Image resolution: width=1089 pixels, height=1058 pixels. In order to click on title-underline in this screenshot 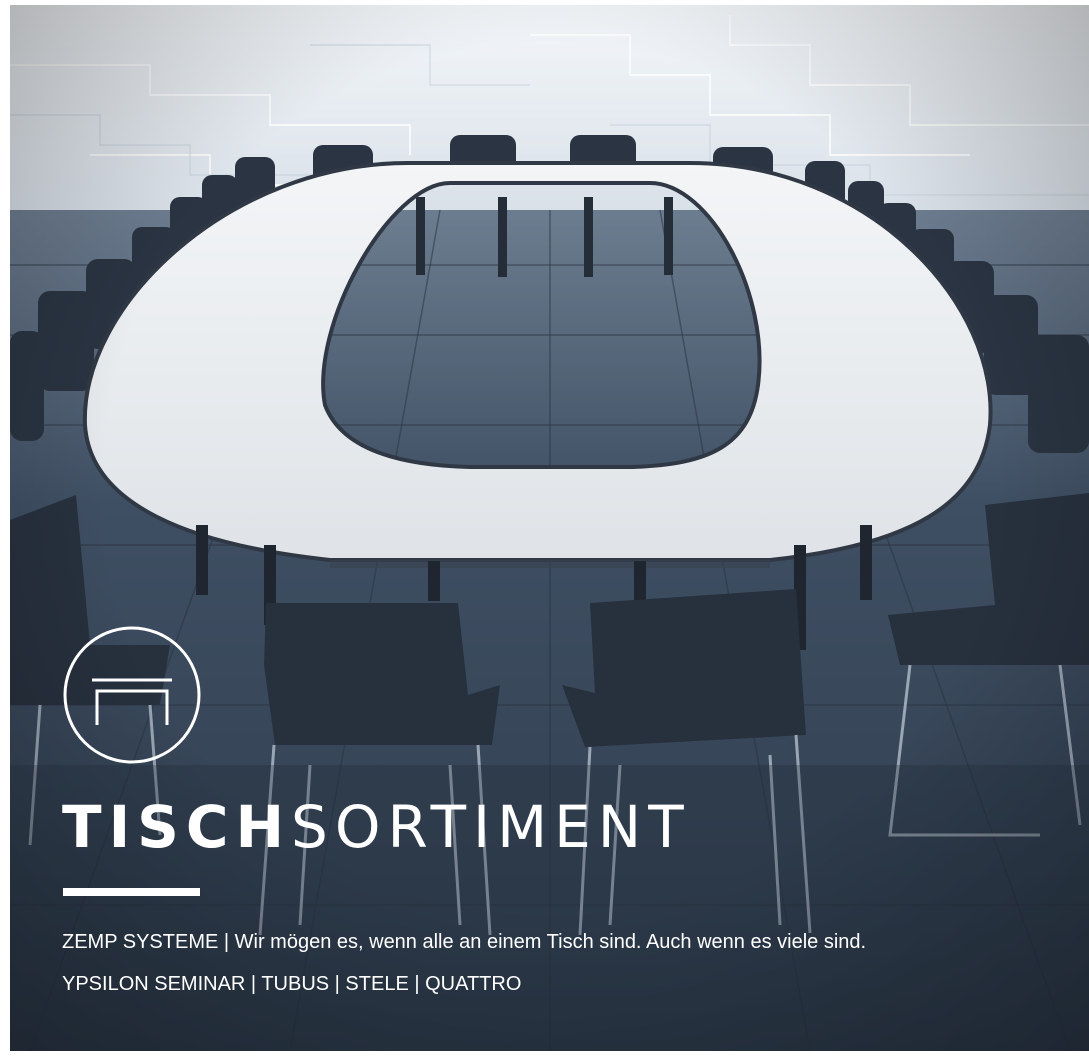, I will do `click(131, 892)`.